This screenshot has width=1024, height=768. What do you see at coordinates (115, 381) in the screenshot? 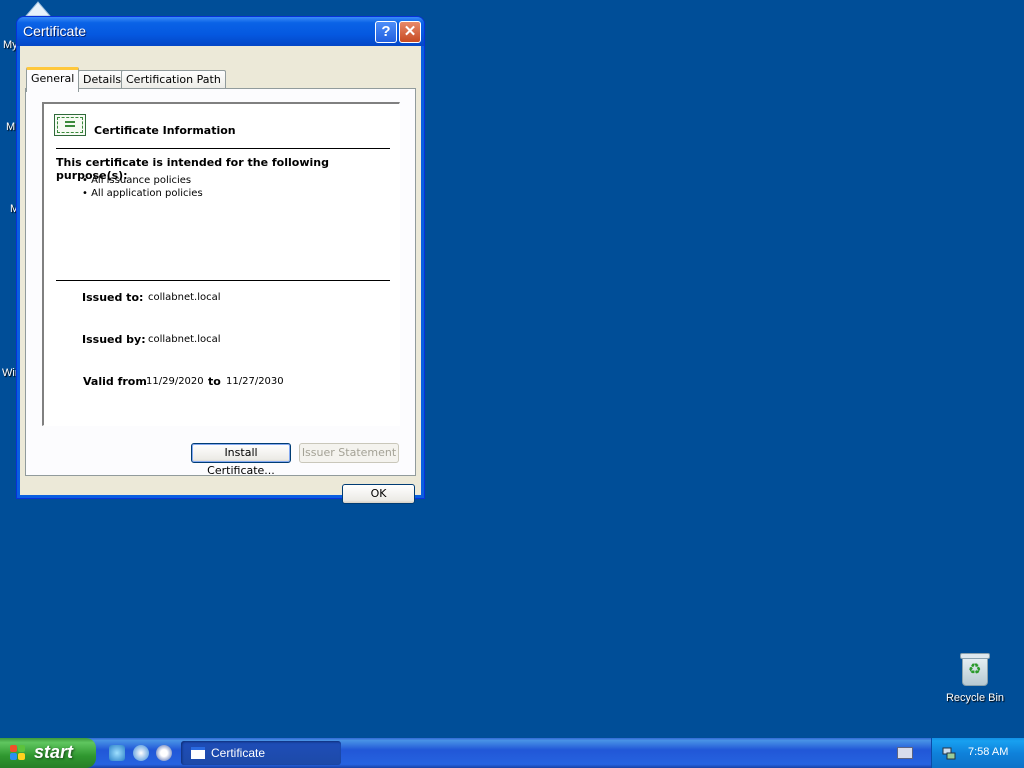
I see `valid-from-label: Valid from` at bounding box center [115, 381].